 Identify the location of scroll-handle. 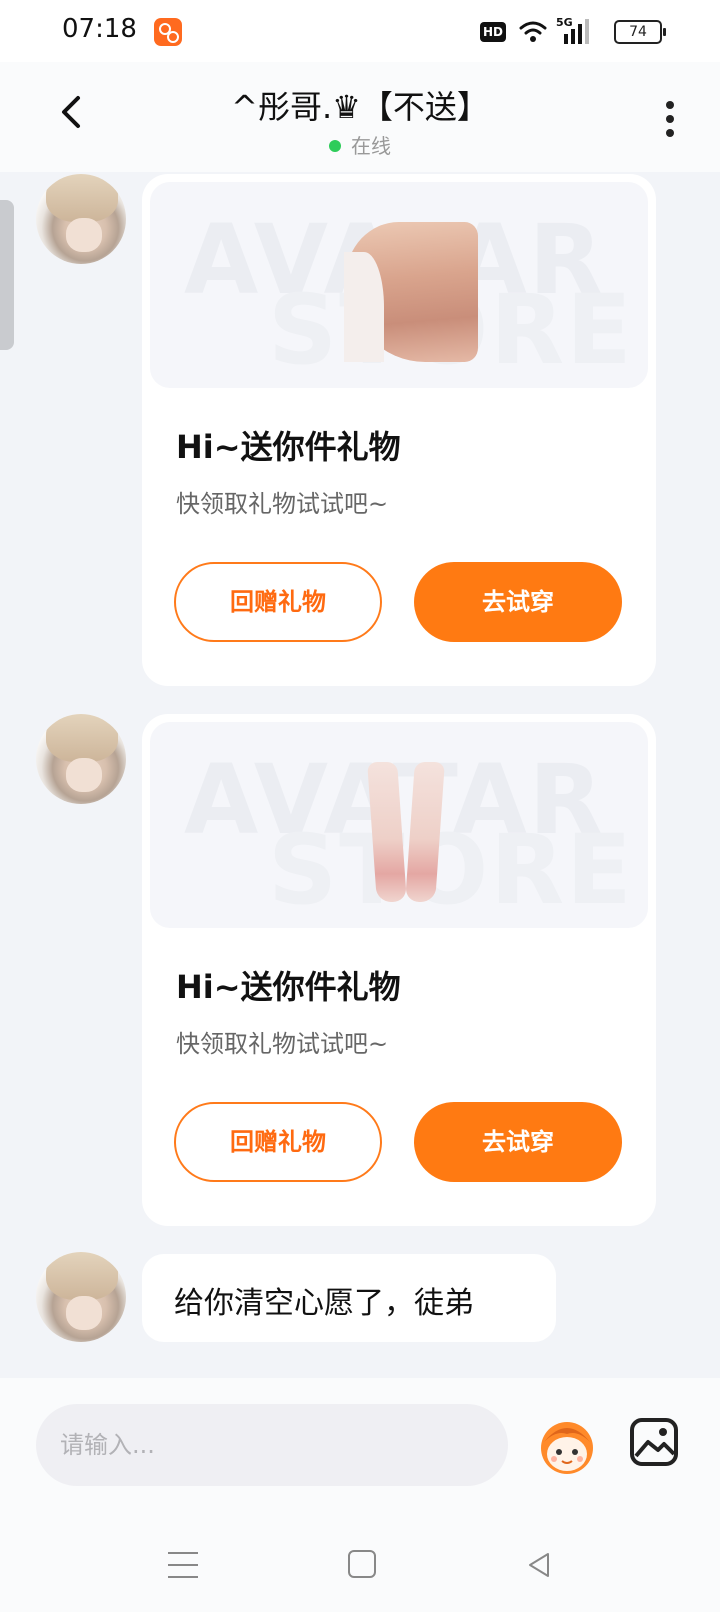
(7, 275).